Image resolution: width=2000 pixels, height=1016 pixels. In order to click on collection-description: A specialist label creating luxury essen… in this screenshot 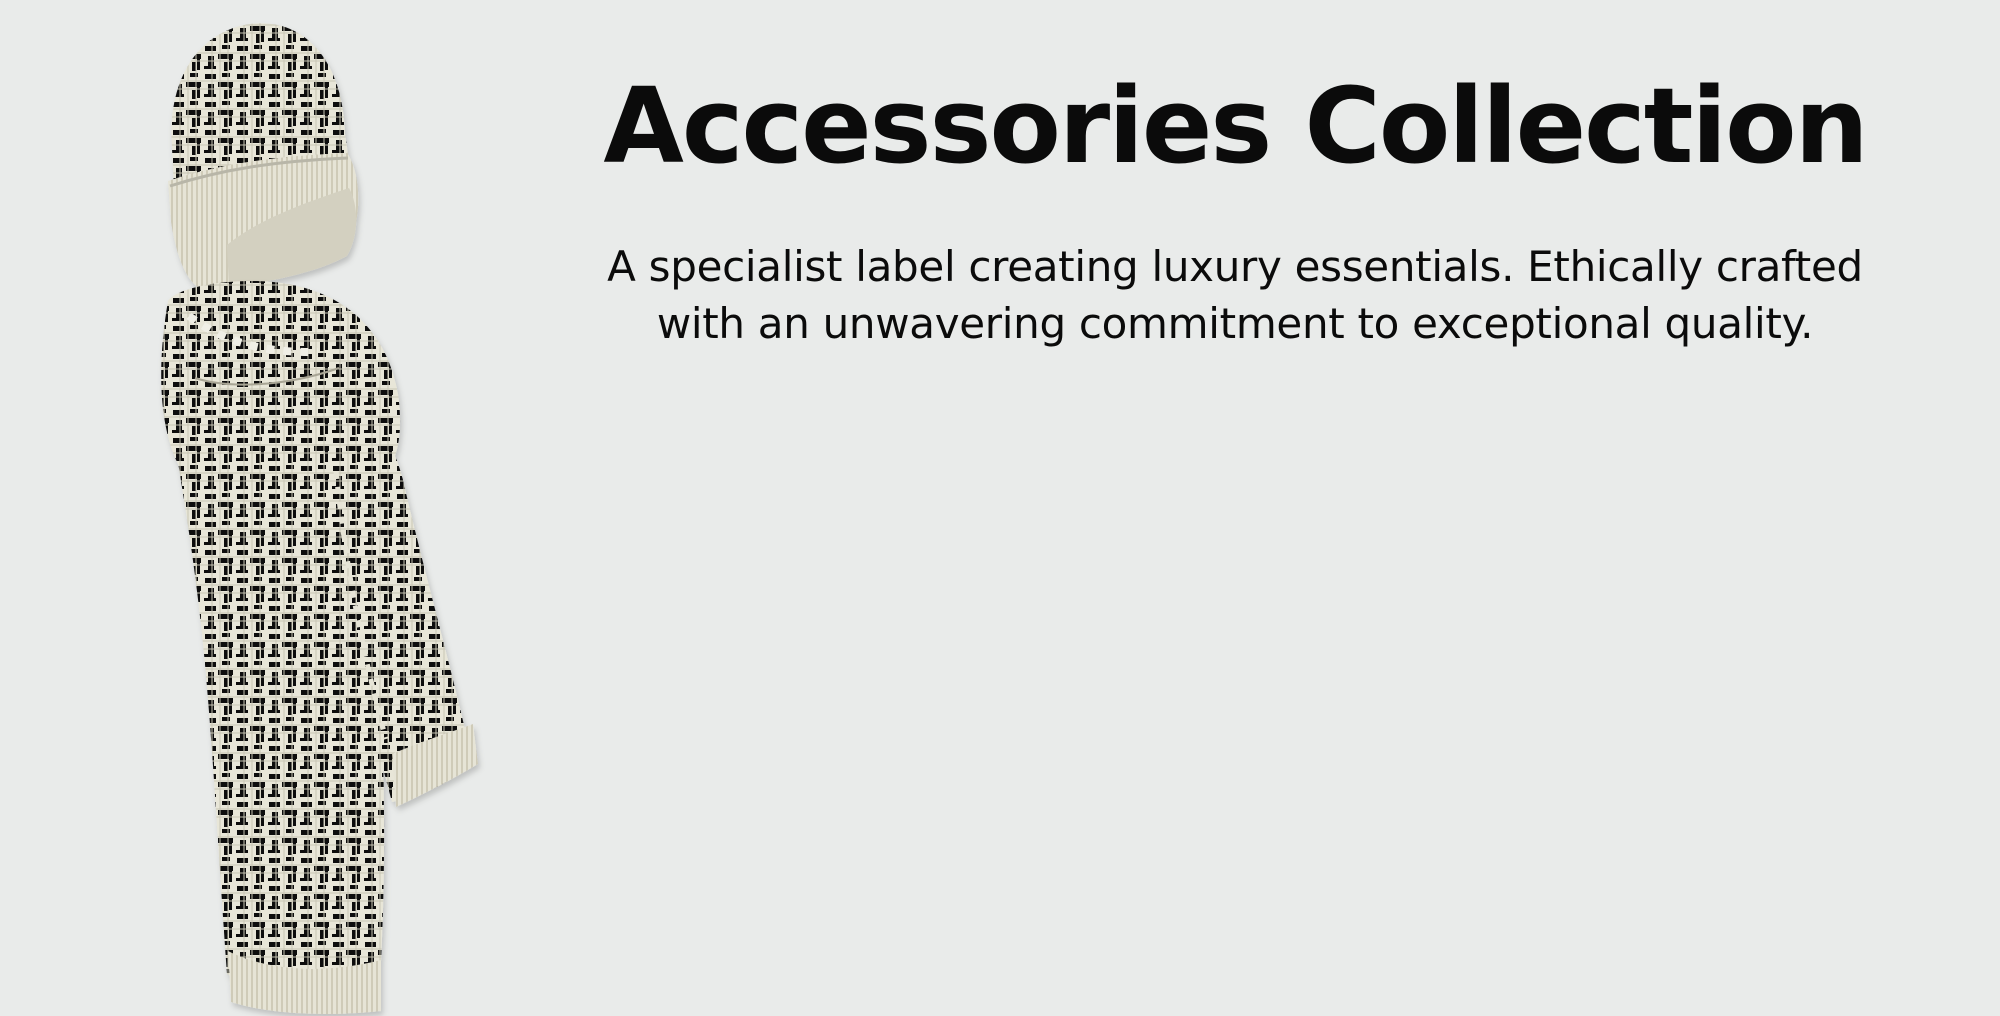, I will do `click(1235, 295)`.